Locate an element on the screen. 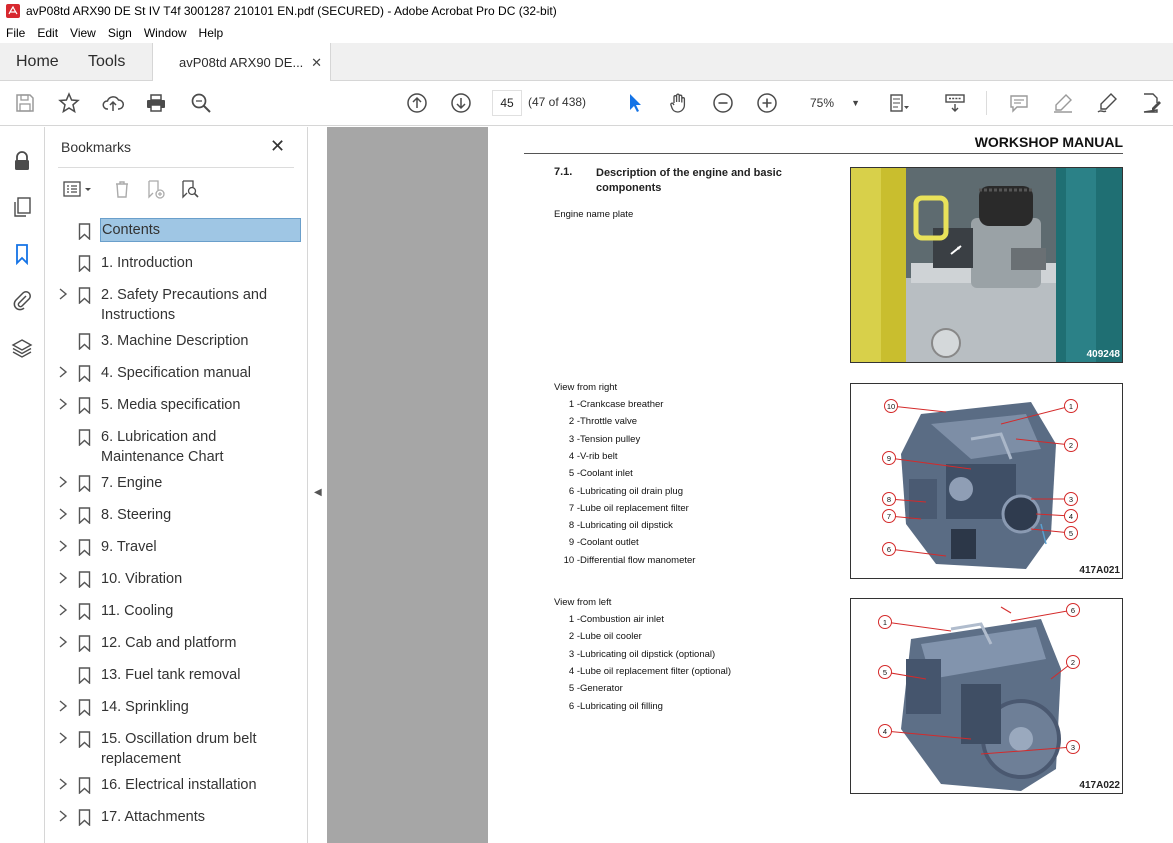 The image size is (1173, 843). callout-label: 2 is located at coordinates (1071, 445).